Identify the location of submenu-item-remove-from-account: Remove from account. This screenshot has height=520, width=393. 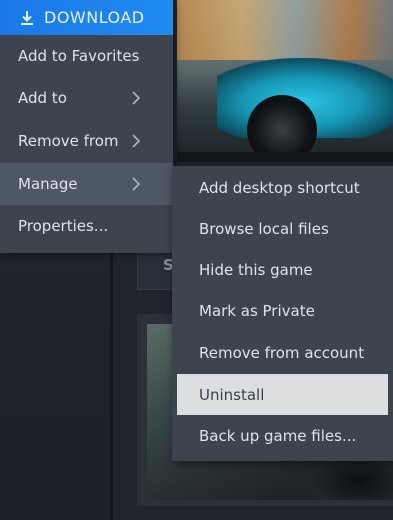
(282, 352).